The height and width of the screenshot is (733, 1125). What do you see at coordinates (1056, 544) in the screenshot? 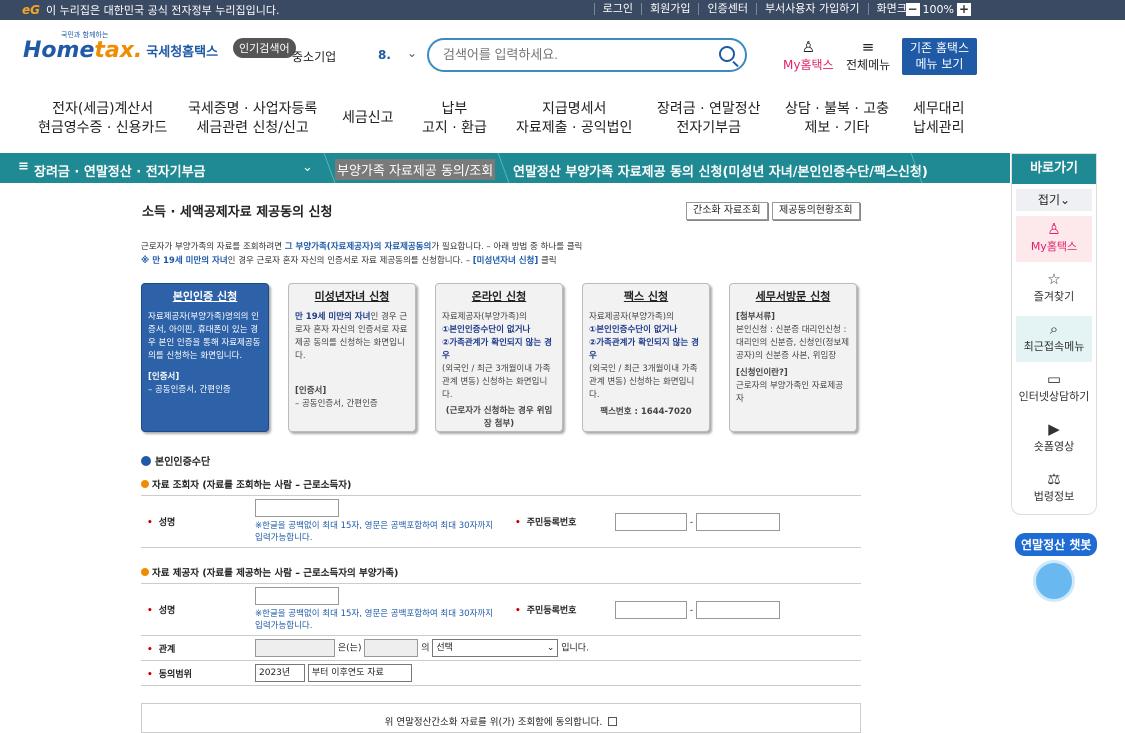
I see `chatbot-button: 연말정산 챗봇` at bounding box center [1056, 544].